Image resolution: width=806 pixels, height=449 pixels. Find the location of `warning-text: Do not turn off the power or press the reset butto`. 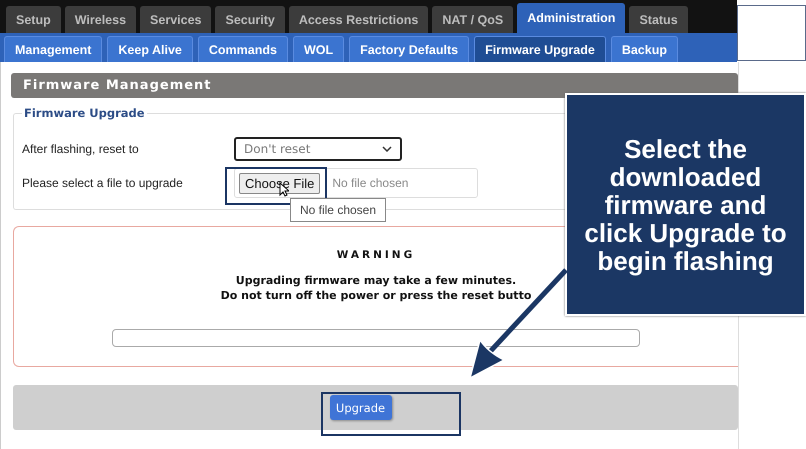

warning-text: Do not turn off the power or press the reset butto is located at coordinates (376, 295).